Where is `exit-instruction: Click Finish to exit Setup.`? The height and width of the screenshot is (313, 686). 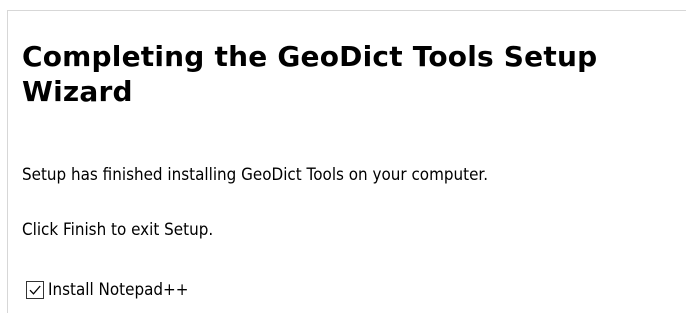
exit-instruction: Click Finish to exit Setup. is located at coordinates (118, 229).